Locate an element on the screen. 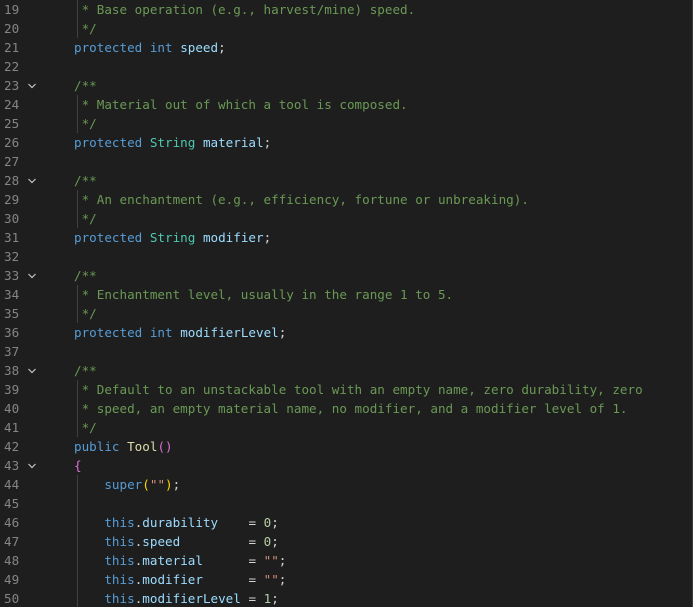 The height and width of the screenshot is (607, 693). code-line: 48 this.material = ""; is located at coordinates (346, 560).